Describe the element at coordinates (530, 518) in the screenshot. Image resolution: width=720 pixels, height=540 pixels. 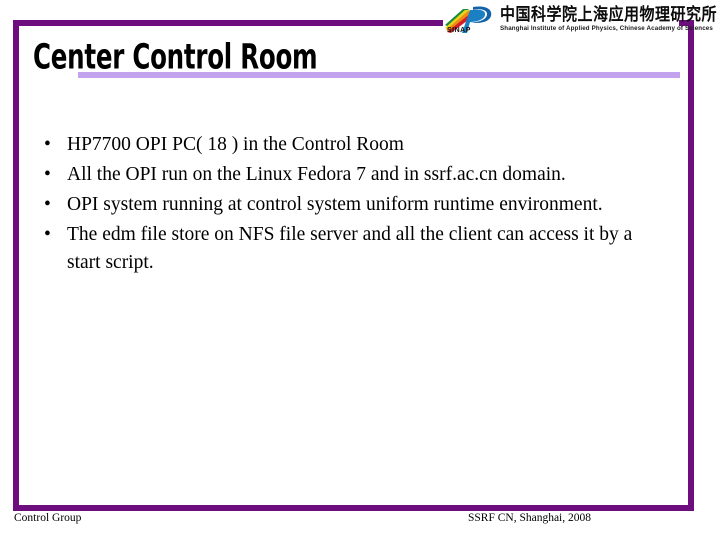
I see `footer-right-text: SSRF CN, Shanghai, 2008` at that location.